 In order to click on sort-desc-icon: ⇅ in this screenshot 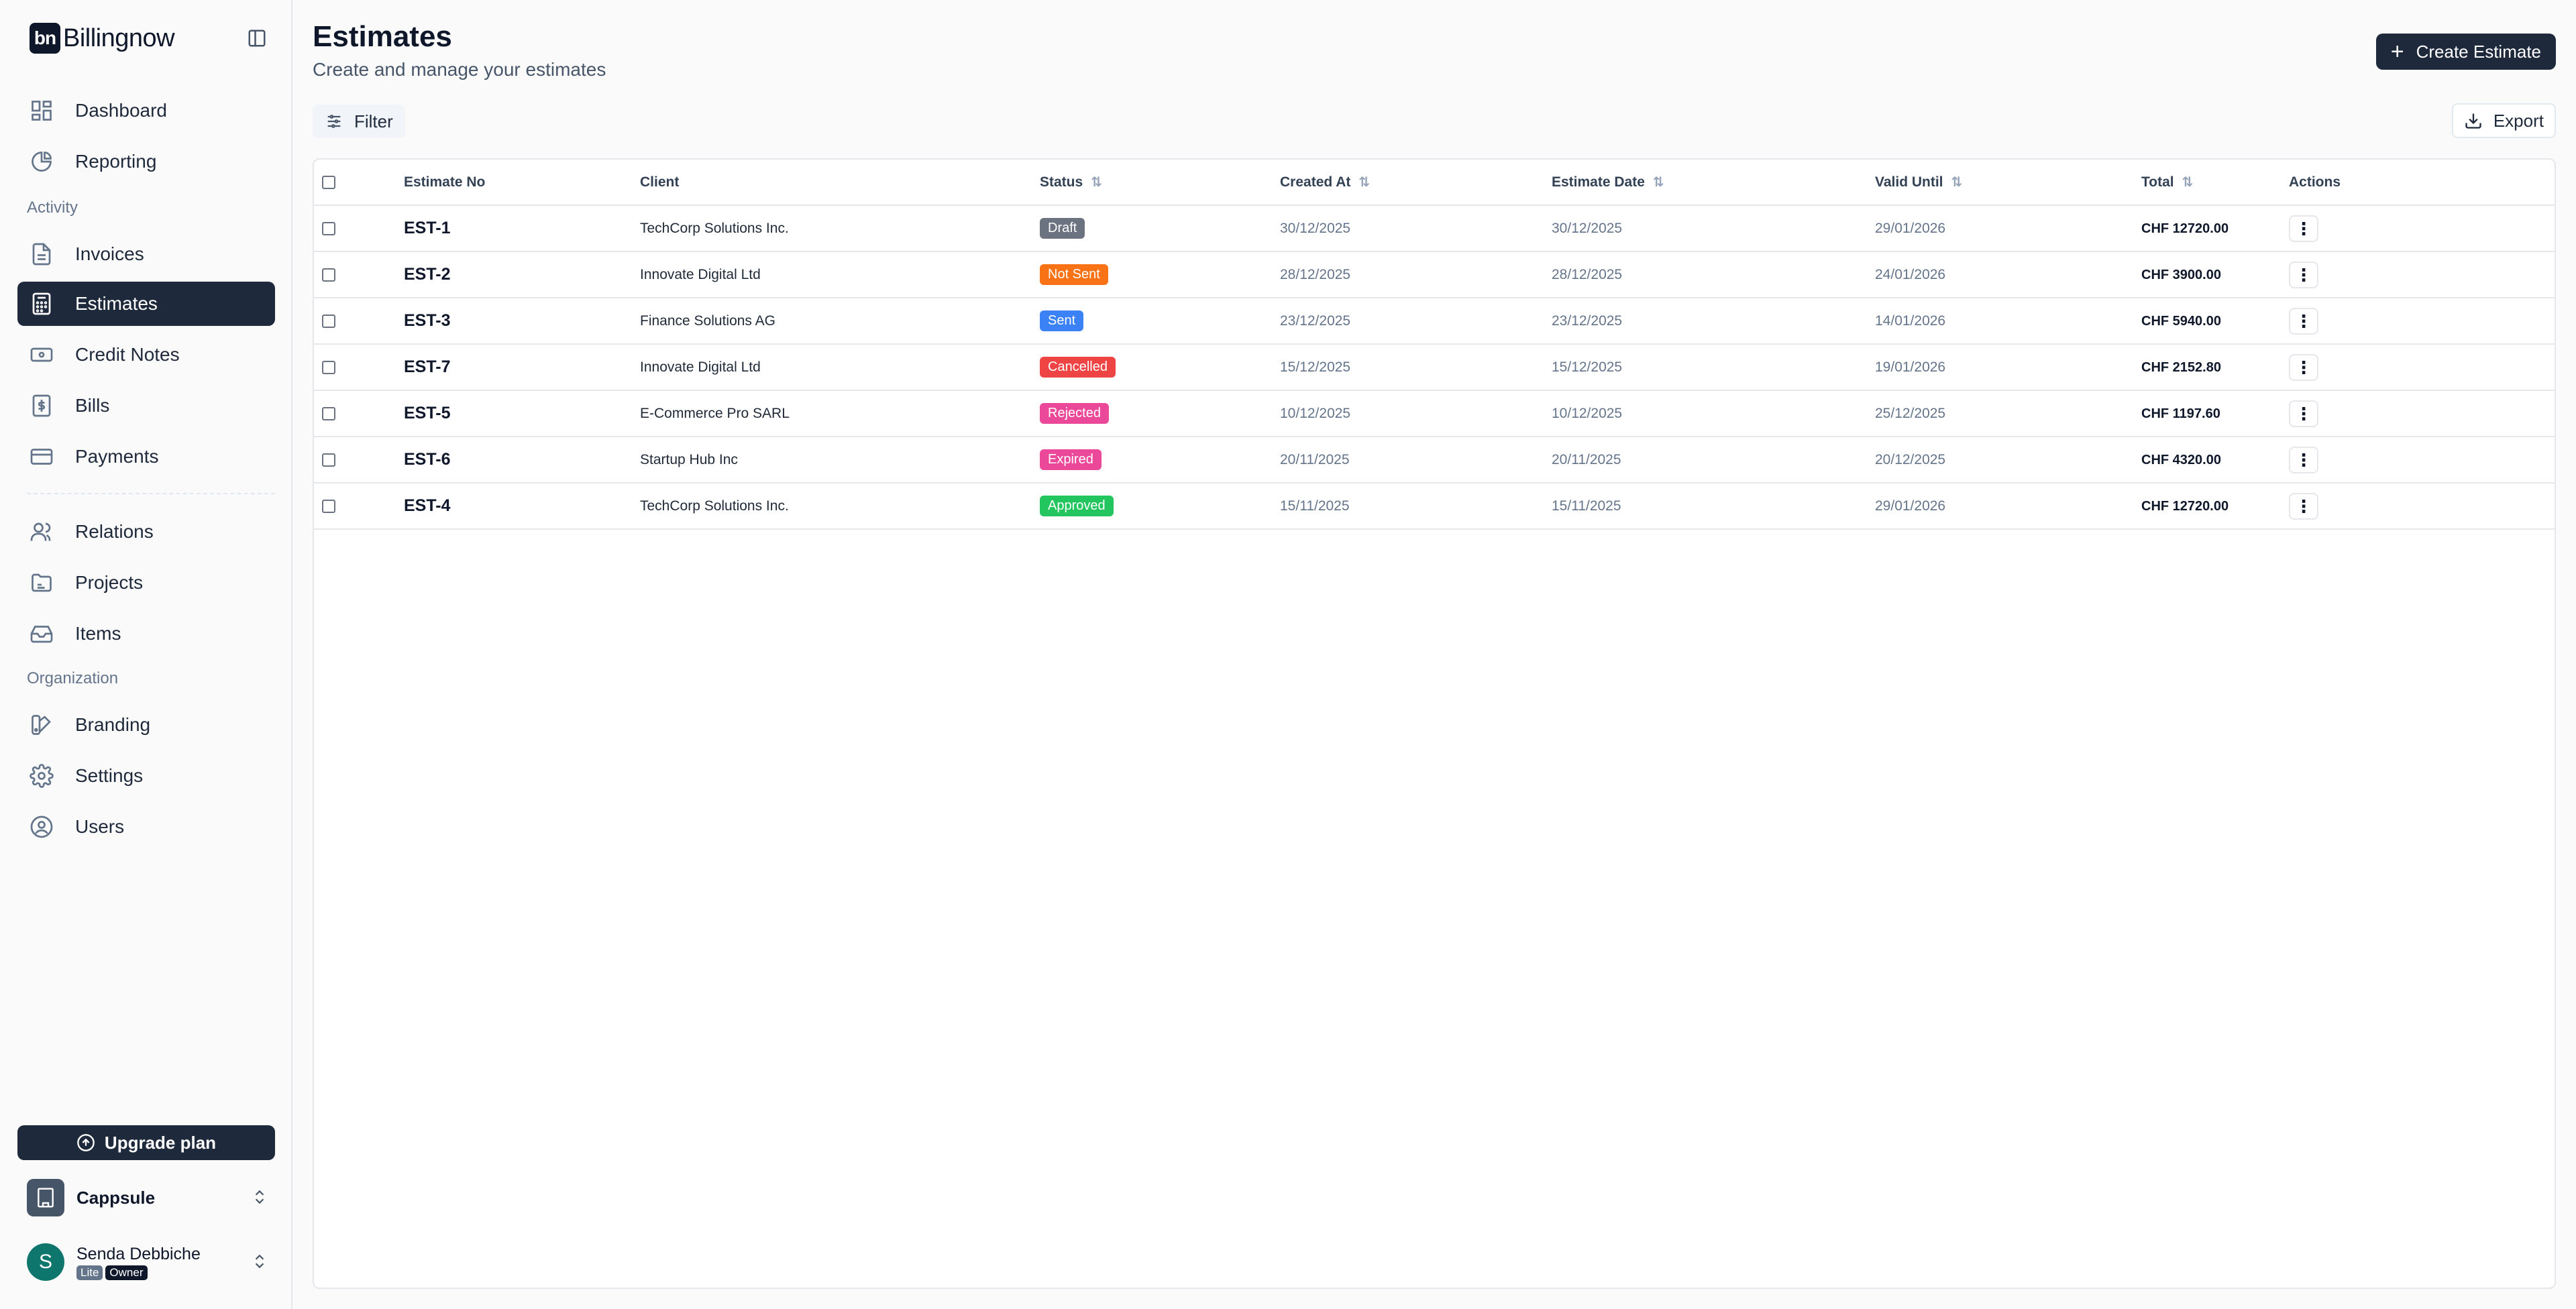, I will do `click(1364, 183)`.